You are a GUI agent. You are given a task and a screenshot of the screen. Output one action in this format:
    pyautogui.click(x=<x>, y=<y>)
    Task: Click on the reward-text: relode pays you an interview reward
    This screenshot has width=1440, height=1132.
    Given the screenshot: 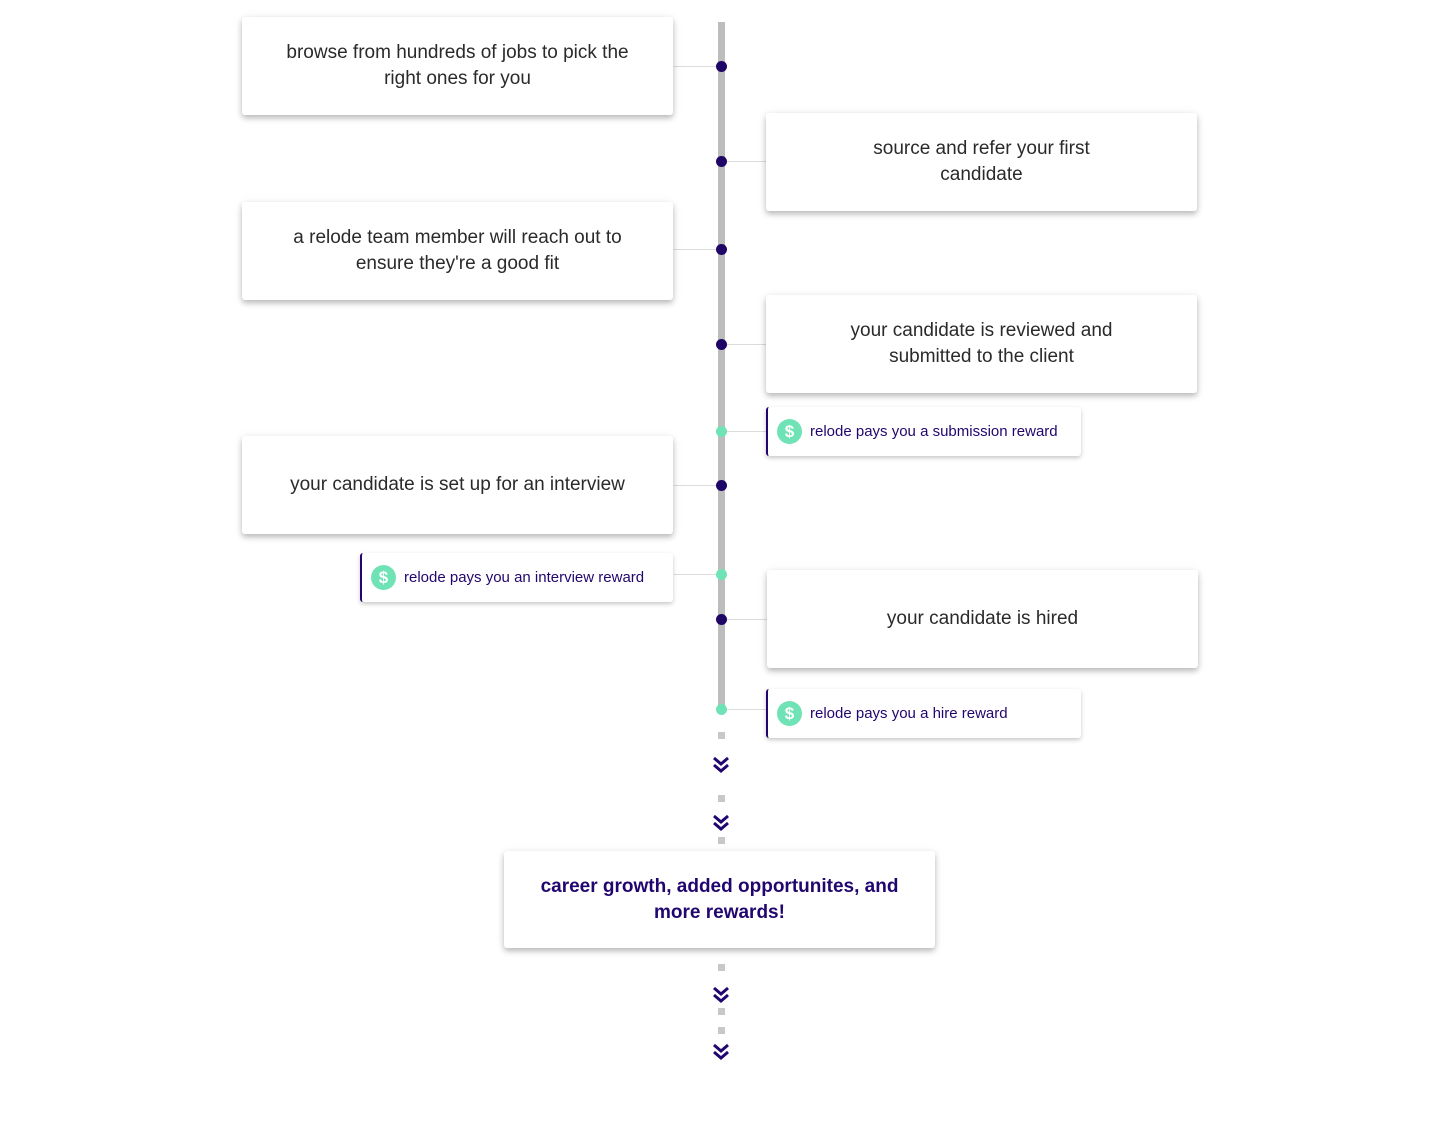 What is the action you would take?
    pyautogui.click(x=524, y=577)
    